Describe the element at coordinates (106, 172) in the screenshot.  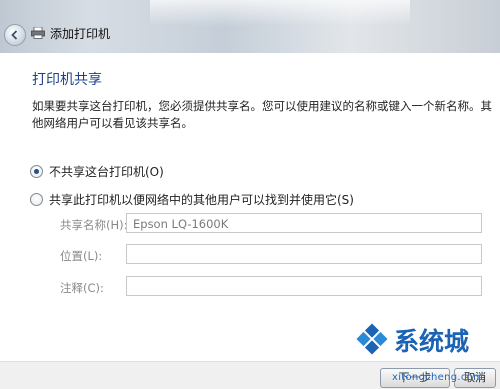
I see `no-share-label: 不共享这台打印机(O)` at that location.